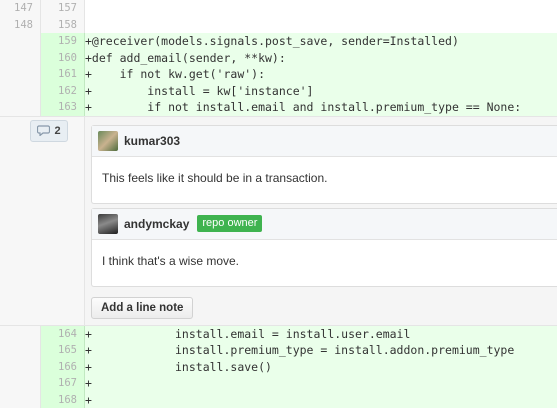 The image size is (557, 412). I want to click on diff-line: 161 + if not kw.get('raw'):, so click(278, 74).